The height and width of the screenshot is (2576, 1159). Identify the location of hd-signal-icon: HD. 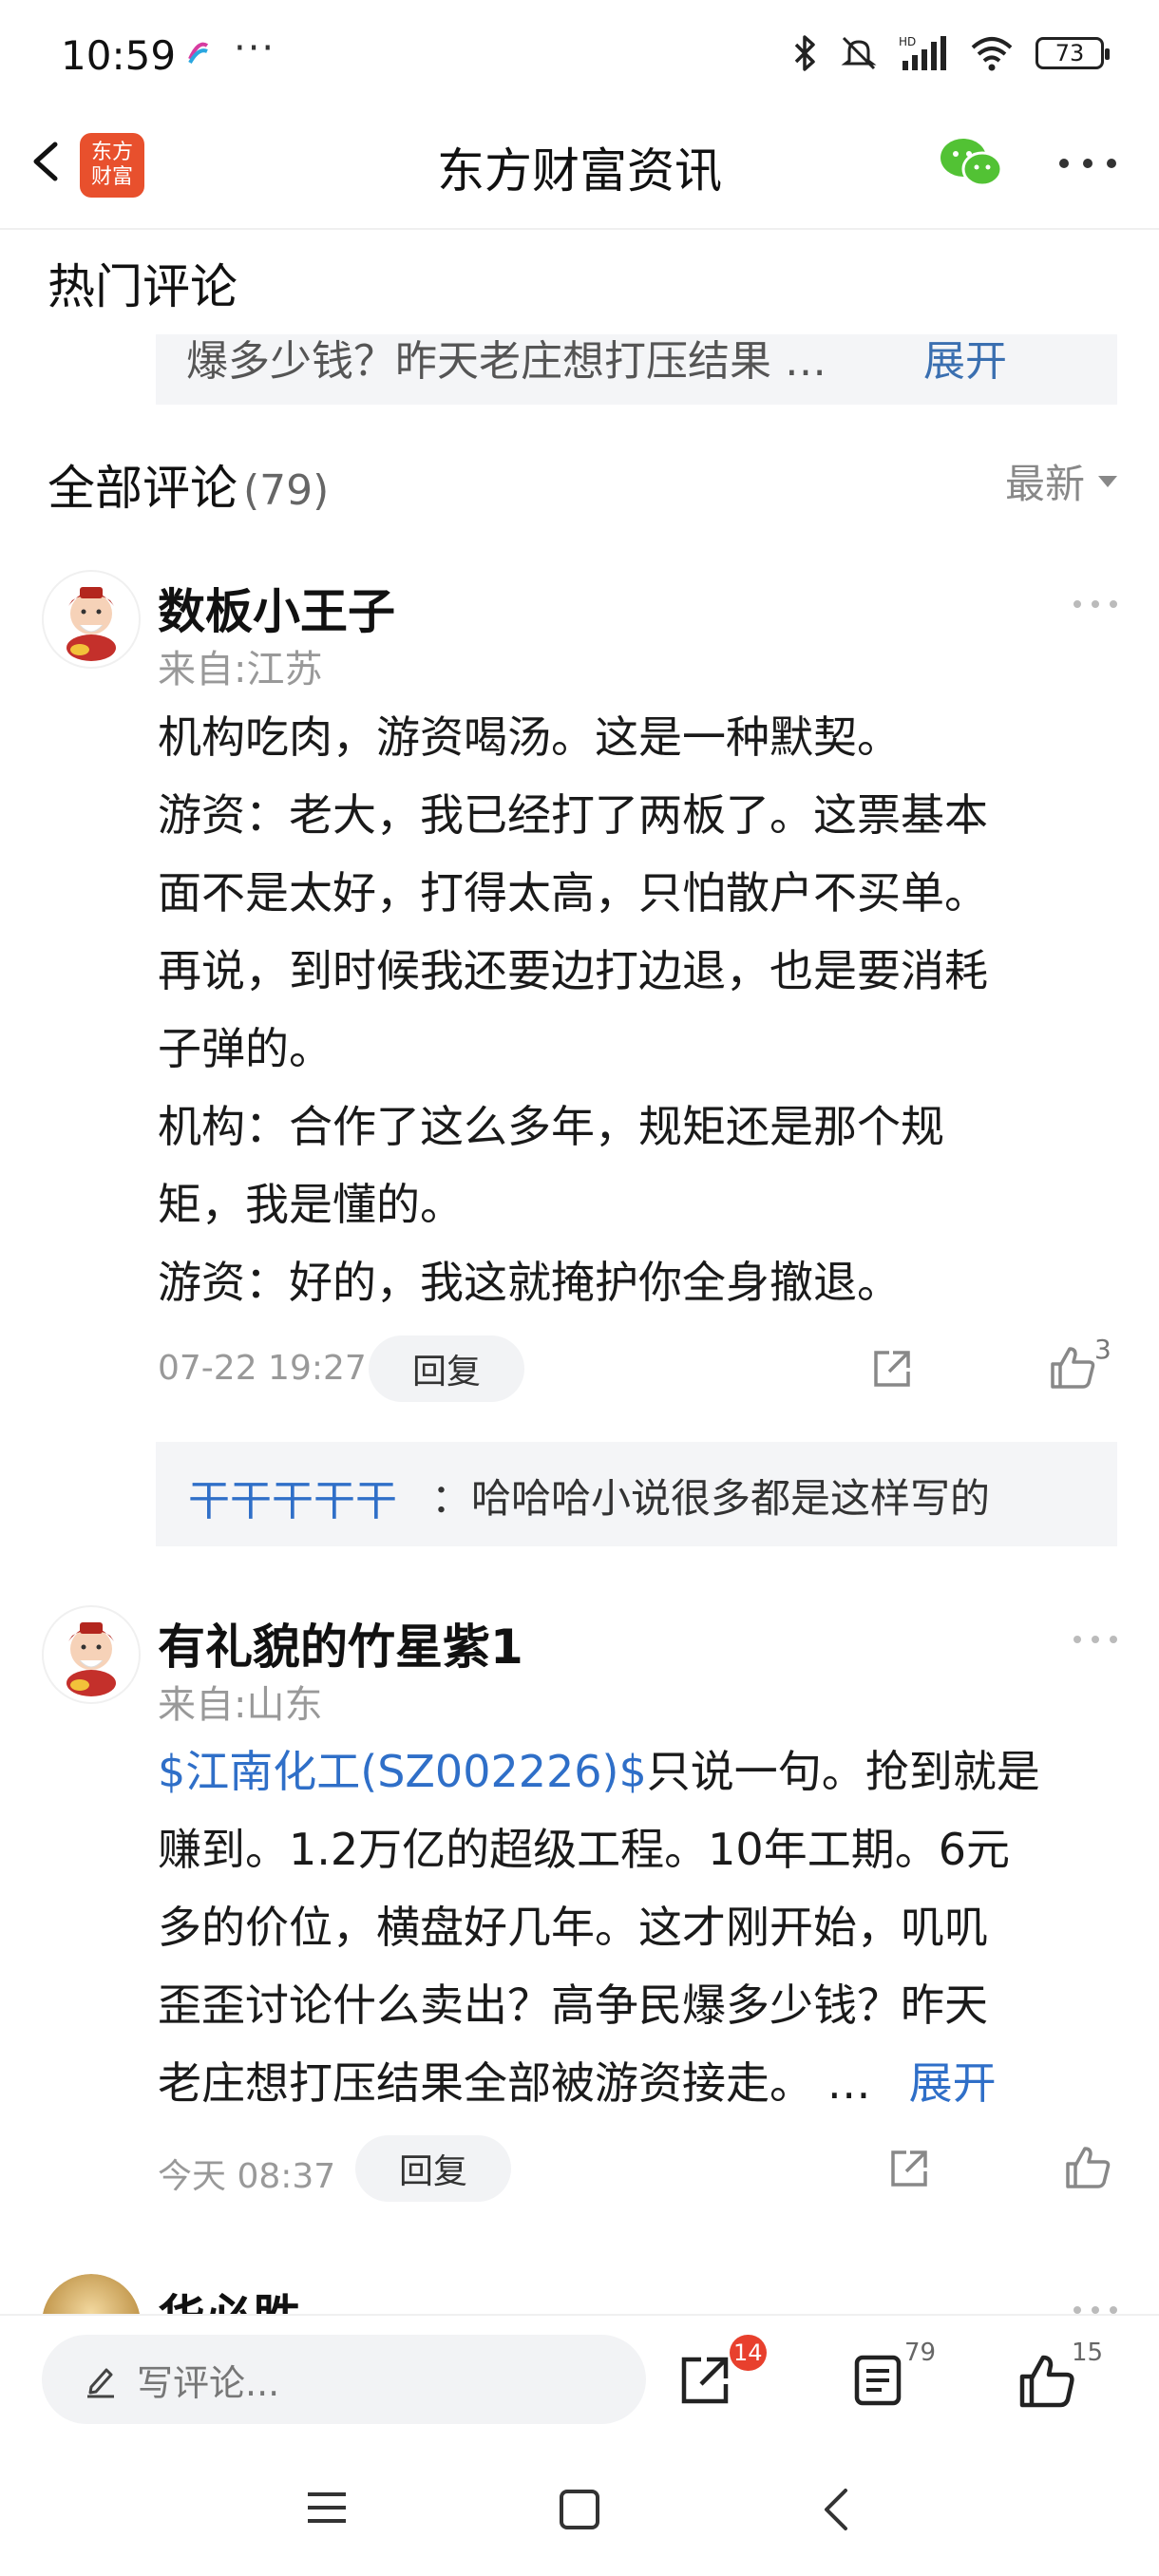
(922, 52).